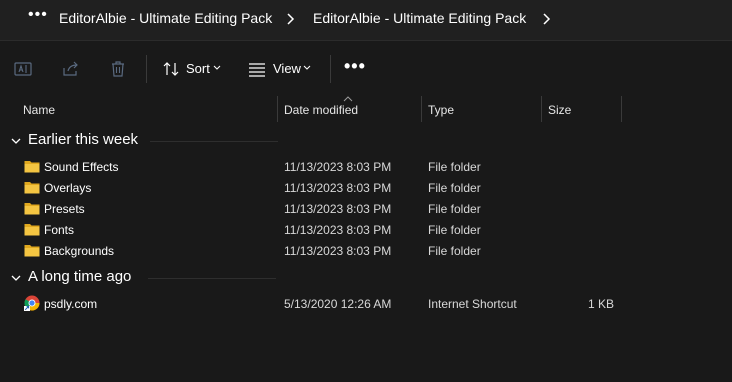  I want to click on sort-icon, so click(171, 69).